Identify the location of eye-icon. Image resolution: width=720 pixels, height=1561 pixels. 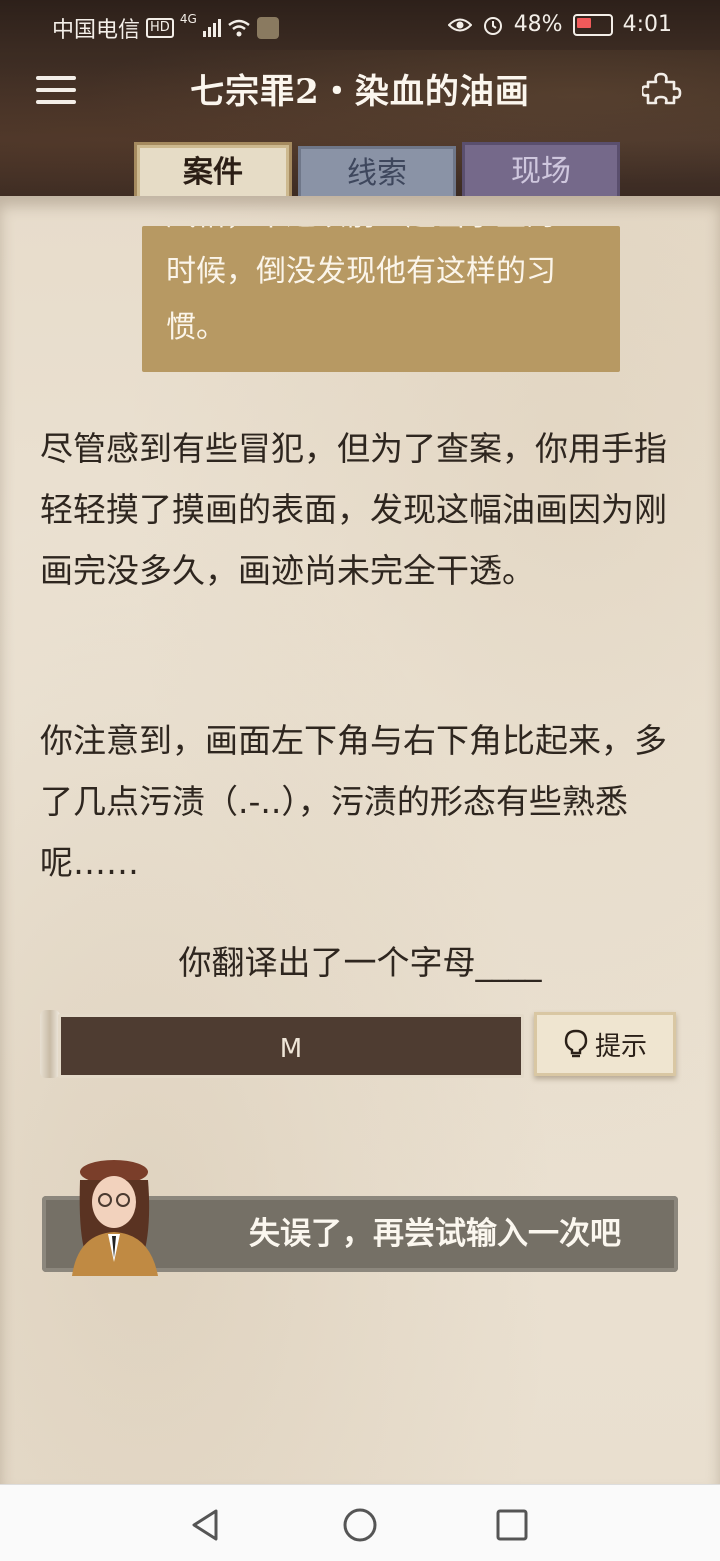
(459, 24).